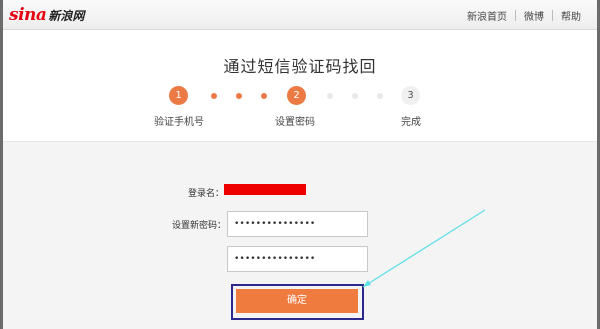  Describe the element at coordinates (297, 259) in the screenshot. I see `confirm-password-input: •••••••••••••••` at that location.